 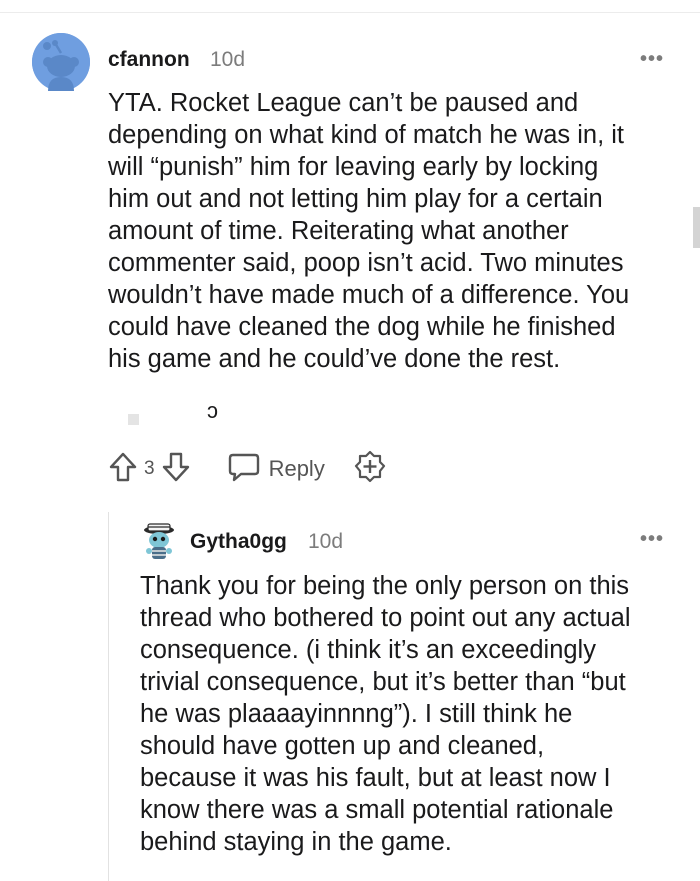 What do you see at coordinates (123, 469) in the screenshot?
I see `upvote-icon` at bounding box center [123, 469].